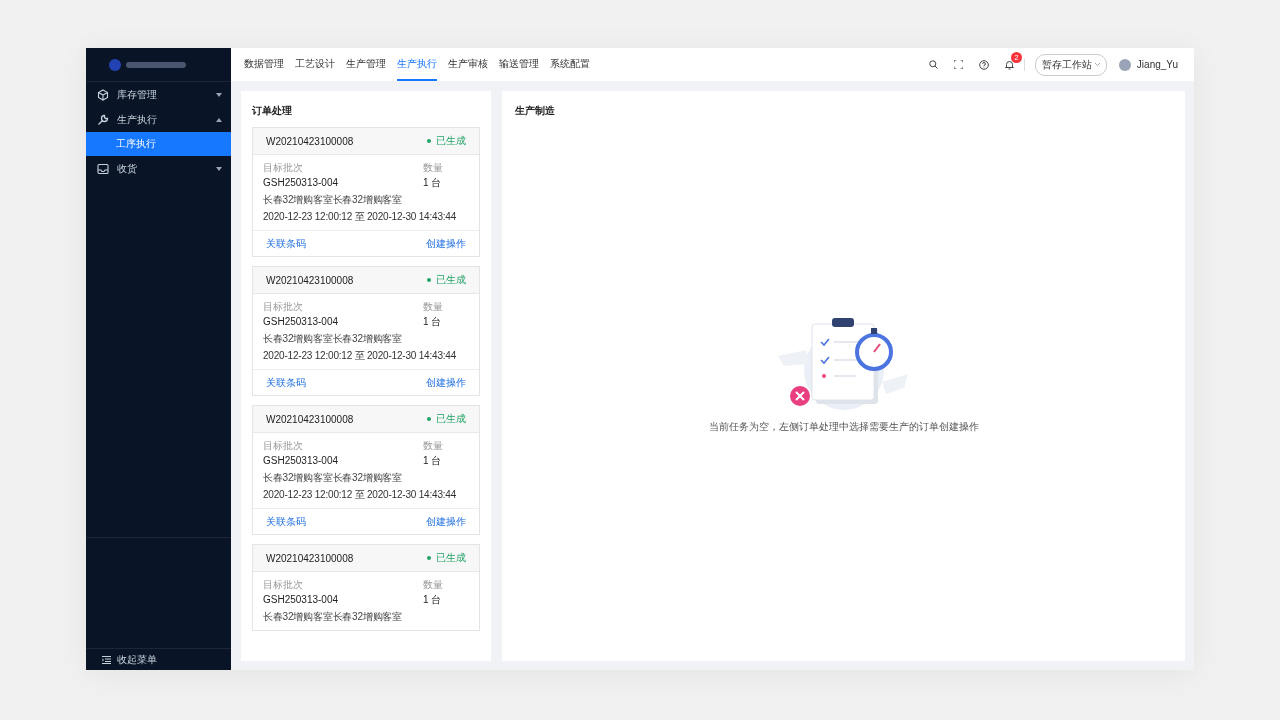  Describe the element at coordinates (158, 144) in the screenshot. I see `sidebar-submenu-item: 工序执行` at that location.